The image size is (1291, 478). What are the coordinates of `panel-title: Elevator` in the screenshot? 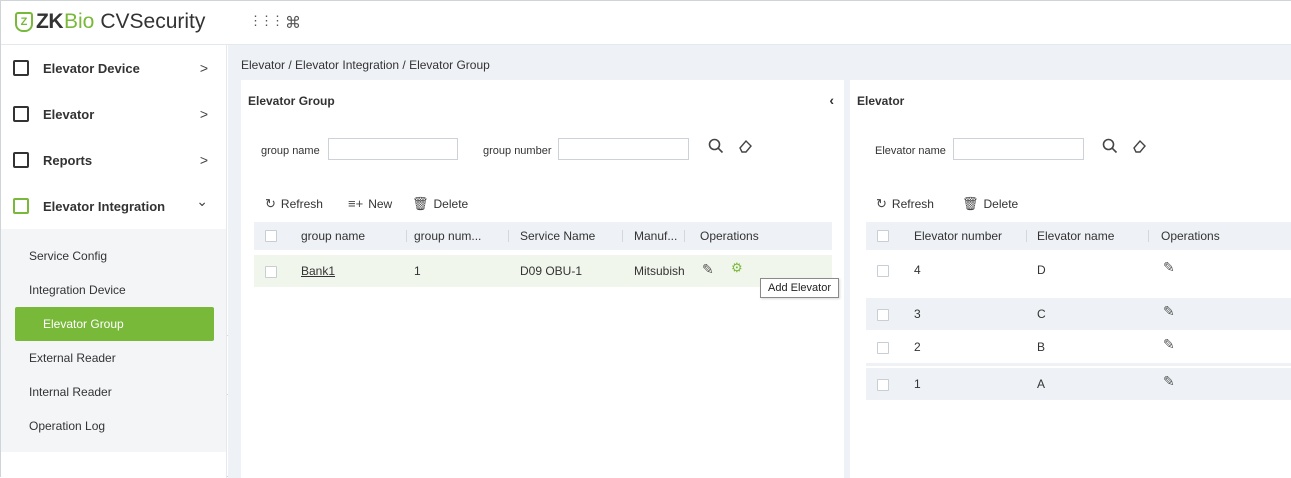 It's located at (881, 101).